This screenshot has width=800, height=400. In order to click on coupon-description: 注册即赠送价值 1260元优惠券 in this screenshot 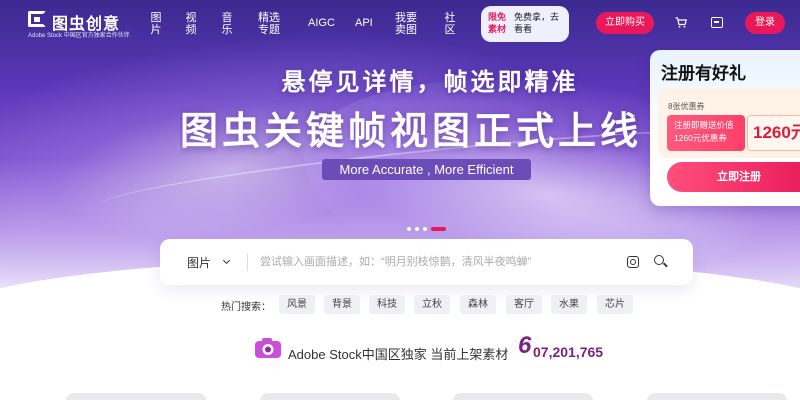, I will do `click(706, 133)`.